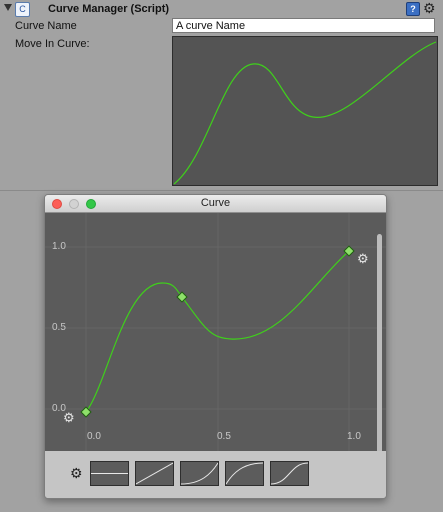 The image size is (443, 512). I want to click on curve-name-label: Curve Name, so click(46, 26).